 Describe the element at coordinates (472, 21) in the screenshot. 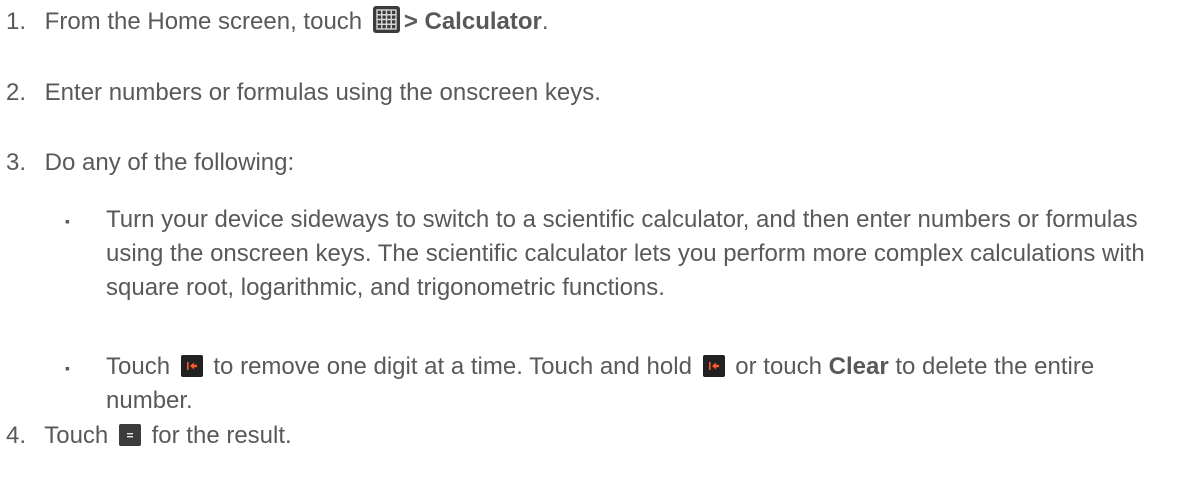

I see `calculator-path: > Calculator` at that location.